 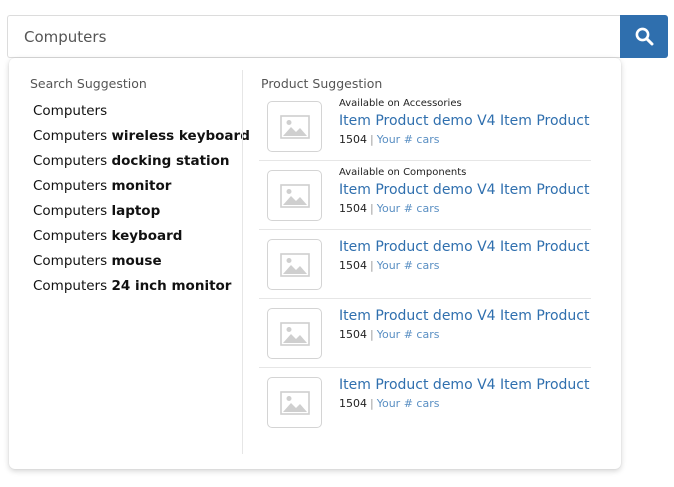 I want to click on search-suggestion-item: Computers laptop, so click(x=141, y=215).